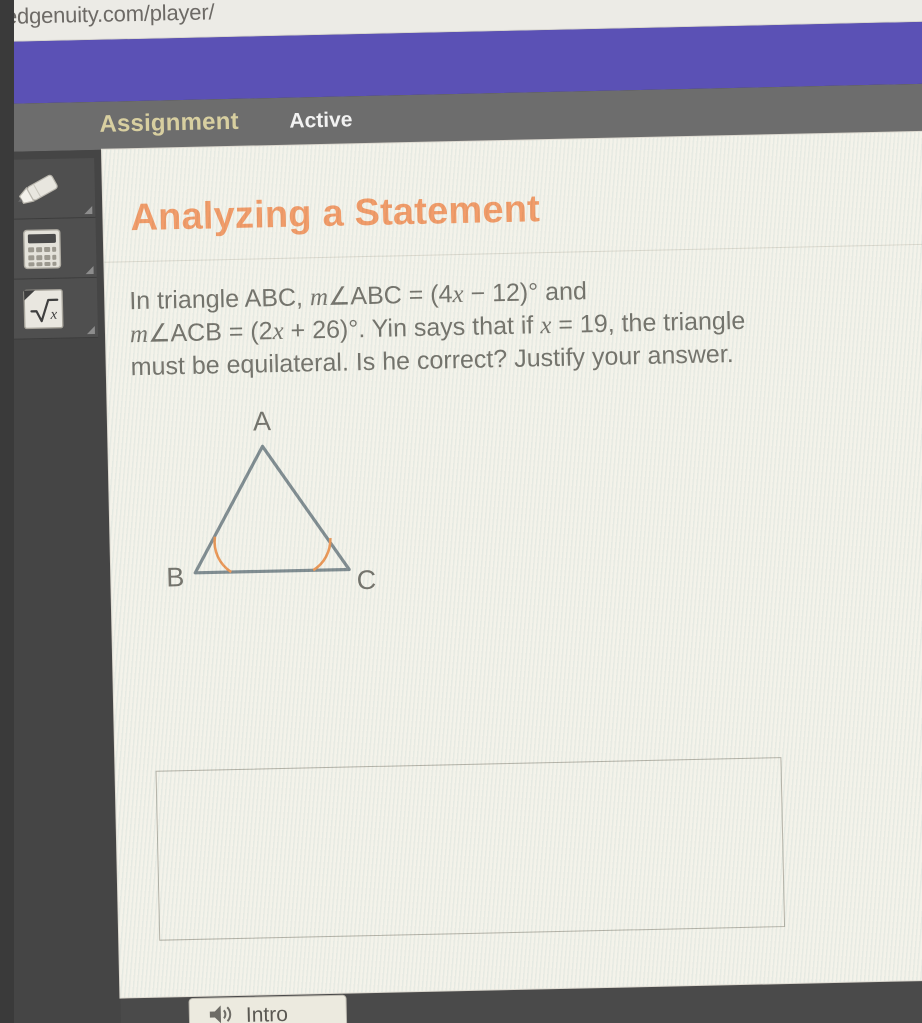  I want to click on highlighter-tool, so click(48, 189).